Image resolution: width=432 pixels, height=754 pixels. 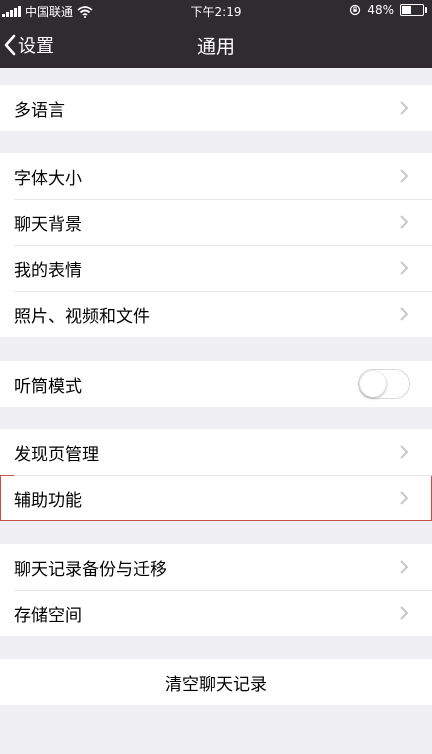 I want to click on group-storage: 聊天记录备份与迁移 存储空间, so click(x=216, y=590).